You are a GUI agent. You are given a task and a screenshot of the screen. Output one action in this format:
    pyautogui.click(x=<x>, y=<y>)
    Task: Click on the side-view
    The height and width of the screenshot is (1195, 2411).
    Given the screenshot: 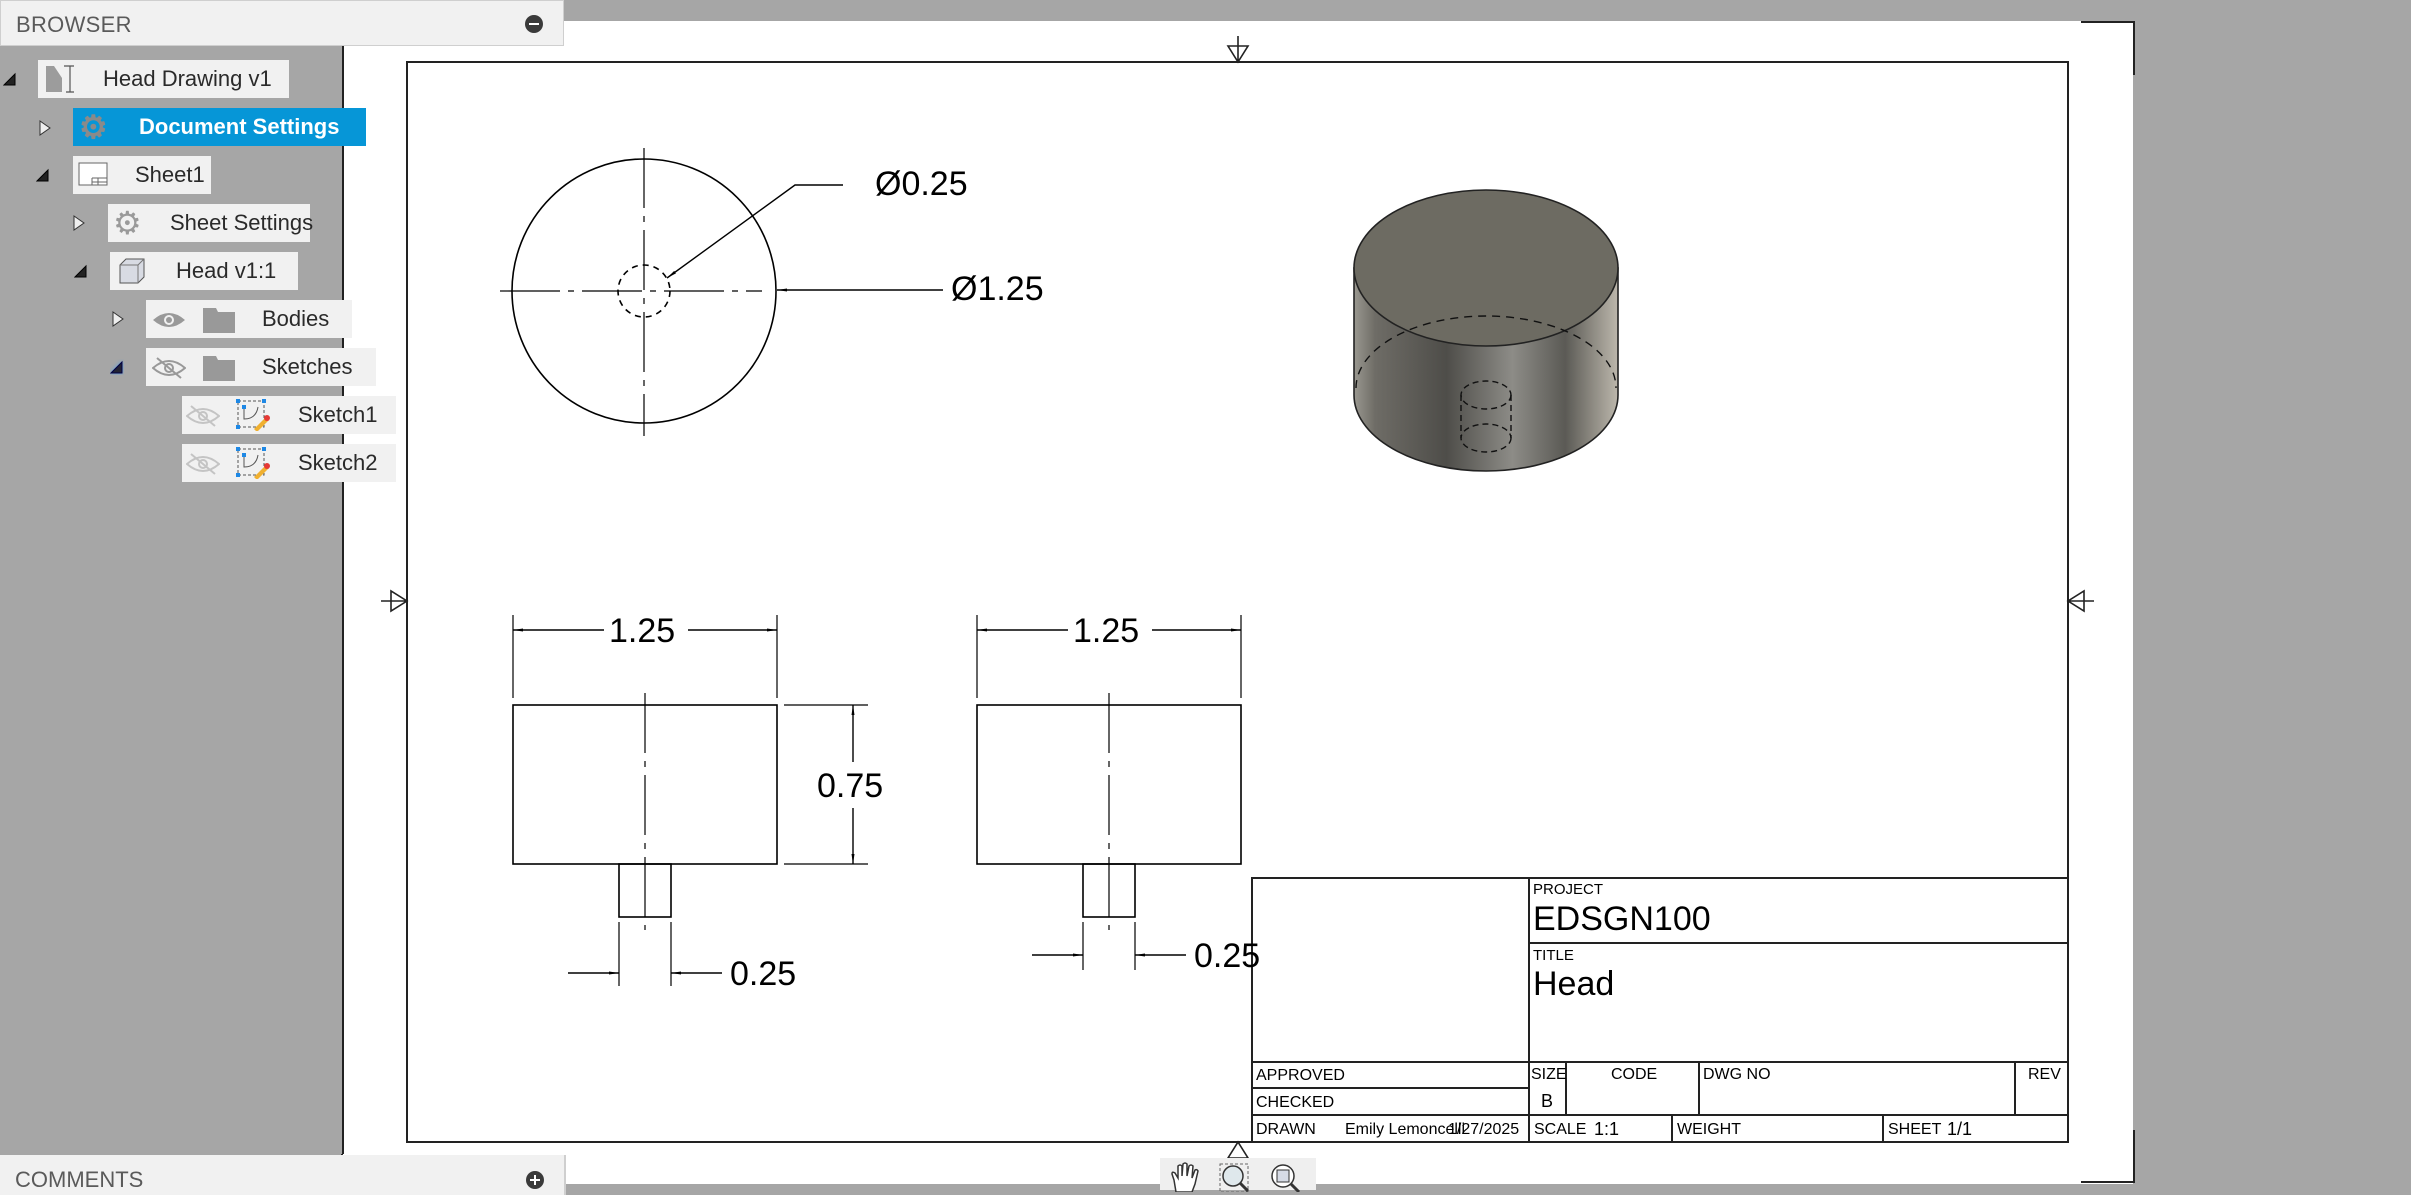 What is the action you would take?
    pyautogui.click(x=1109, y=792)
    